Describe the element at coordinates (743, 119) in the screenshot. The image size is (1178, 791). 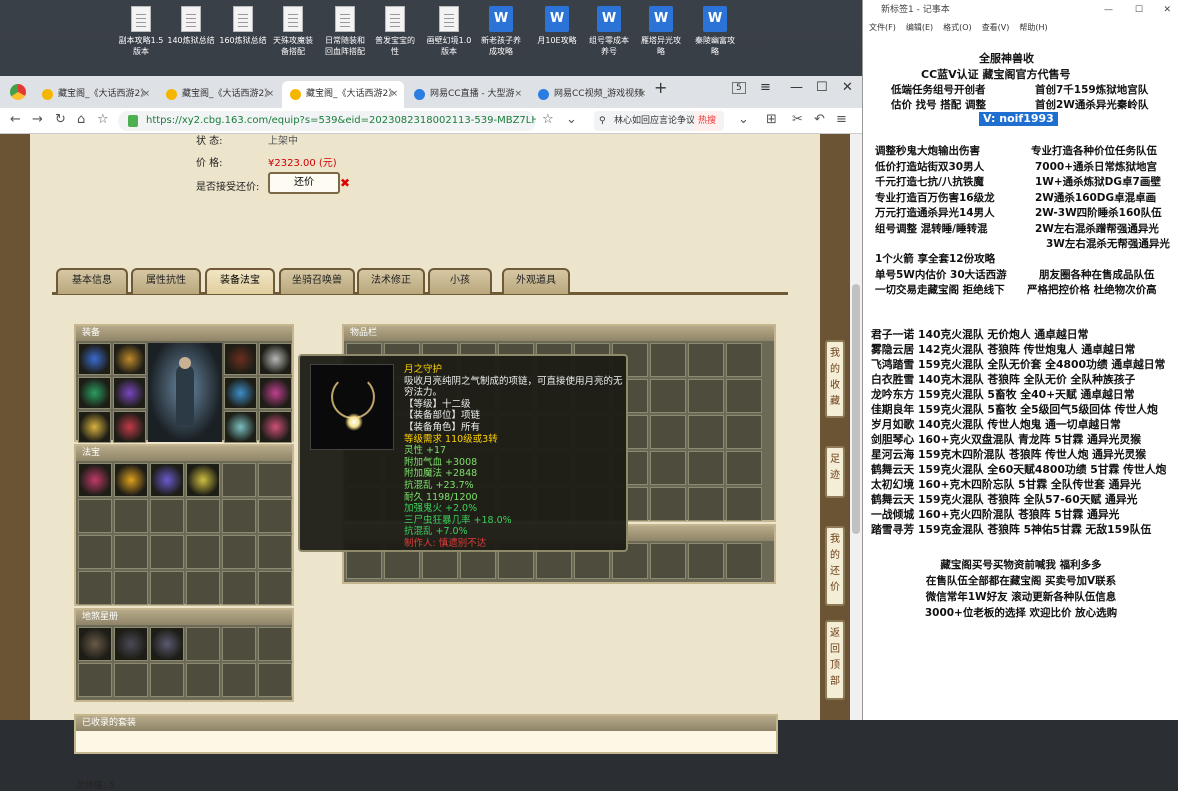
I see `chevron-down-icon: ⌄` at that location.